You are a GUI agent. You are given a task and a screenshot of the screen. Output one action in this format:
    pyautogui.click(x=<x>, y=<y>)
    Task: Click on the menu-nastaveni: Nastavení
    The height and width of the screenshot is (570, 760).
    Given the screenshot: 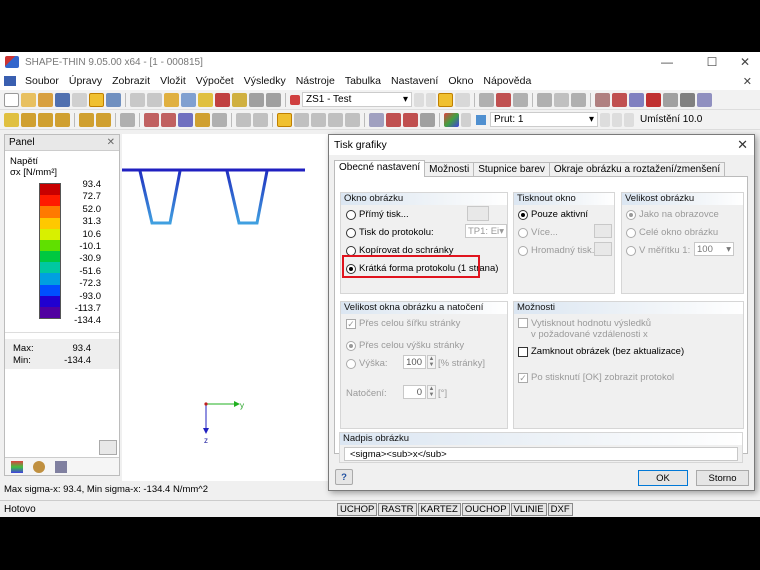 What is the action you would take?
    pyautogui.click(x=414, y=81)
    